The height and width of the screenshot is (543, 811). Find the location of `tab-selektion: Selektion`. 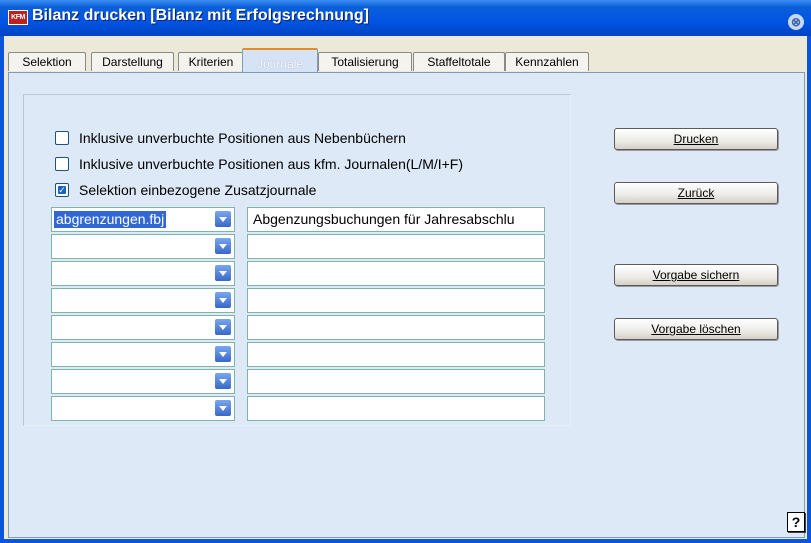

tab-selektion: Selektion is located at coordinates (47, 61).